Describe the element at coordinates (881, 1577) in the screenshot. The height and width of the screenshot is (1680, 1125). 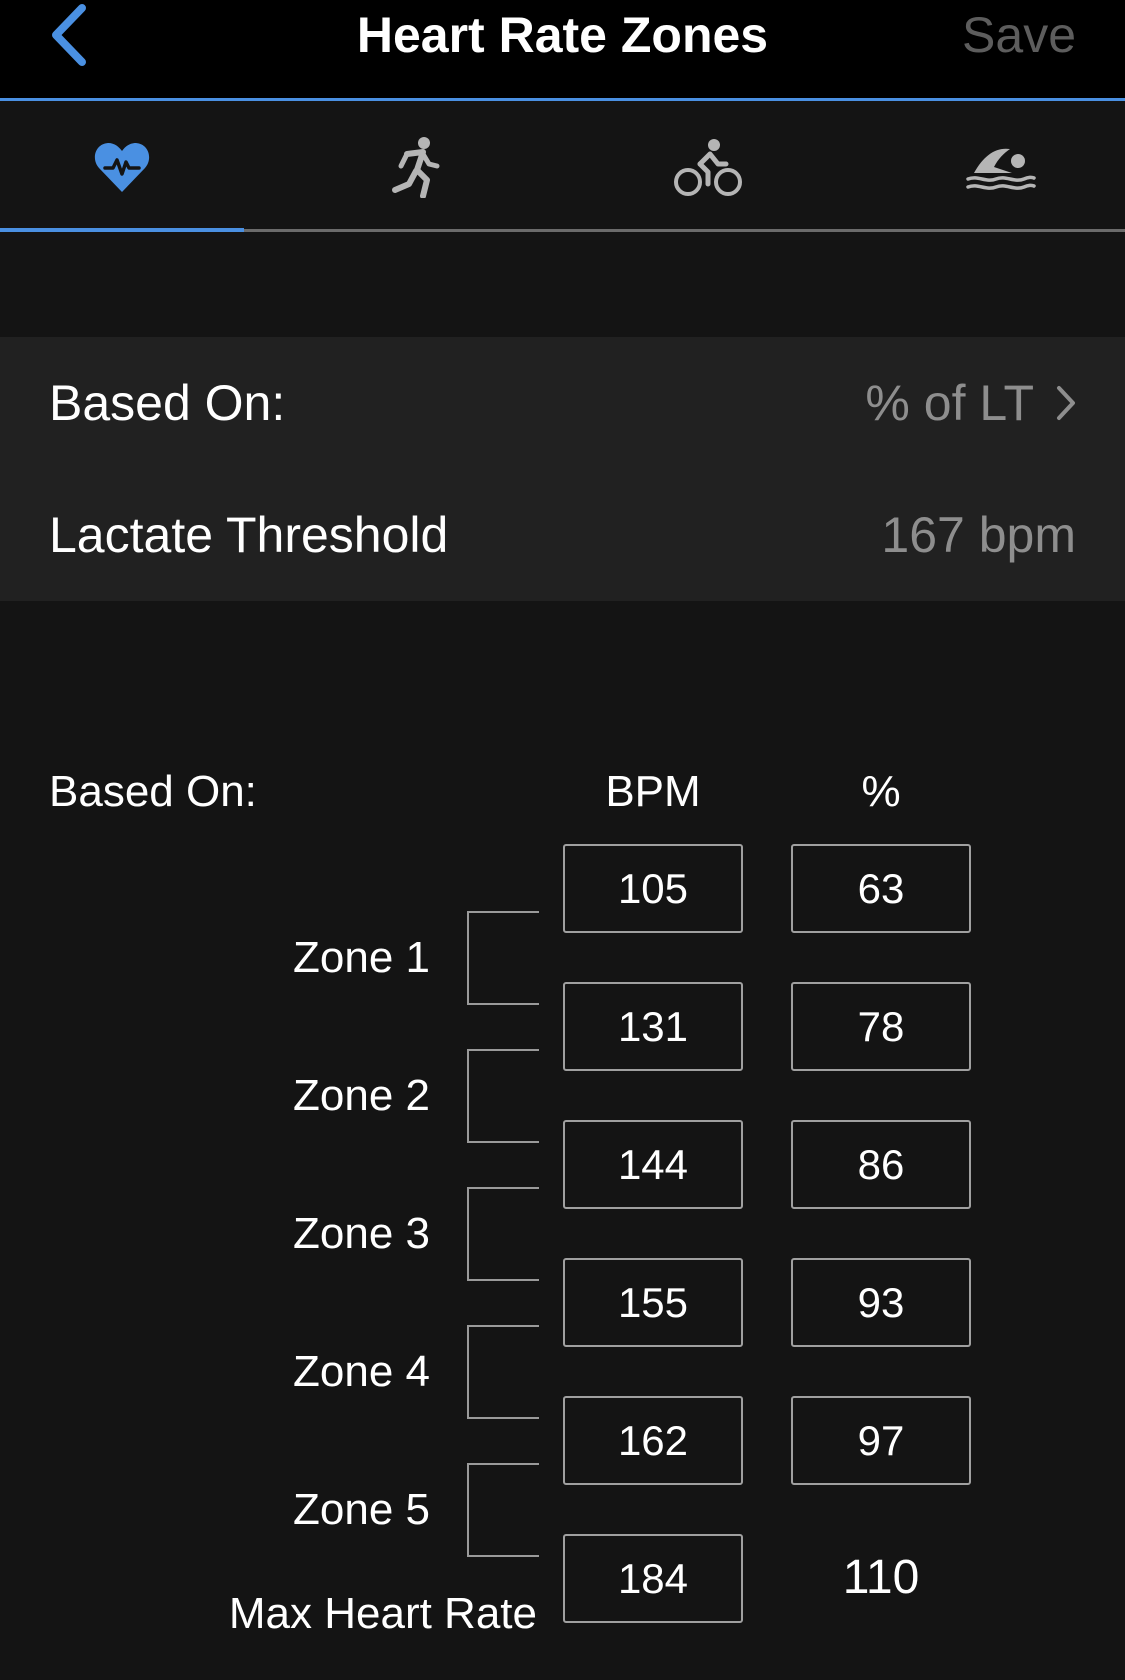
I see `max-percent-value: 110` at that location.